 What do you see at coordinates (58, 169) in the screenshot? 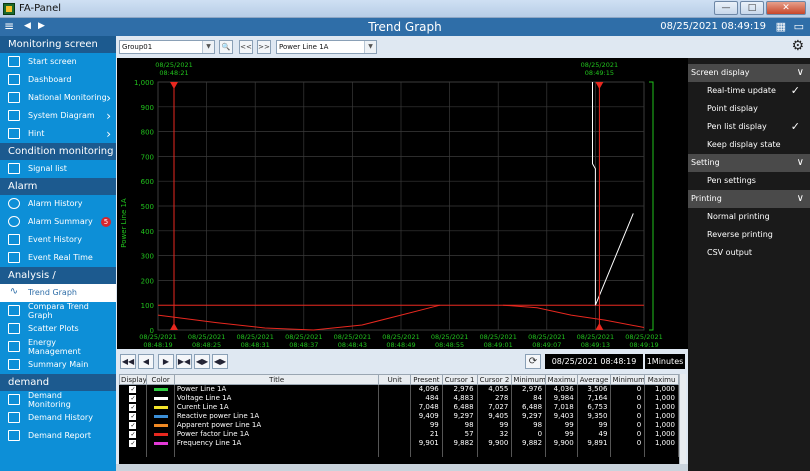
I see `sidebar-item-signal-list: Signal list` at bounding box center [58, 169].